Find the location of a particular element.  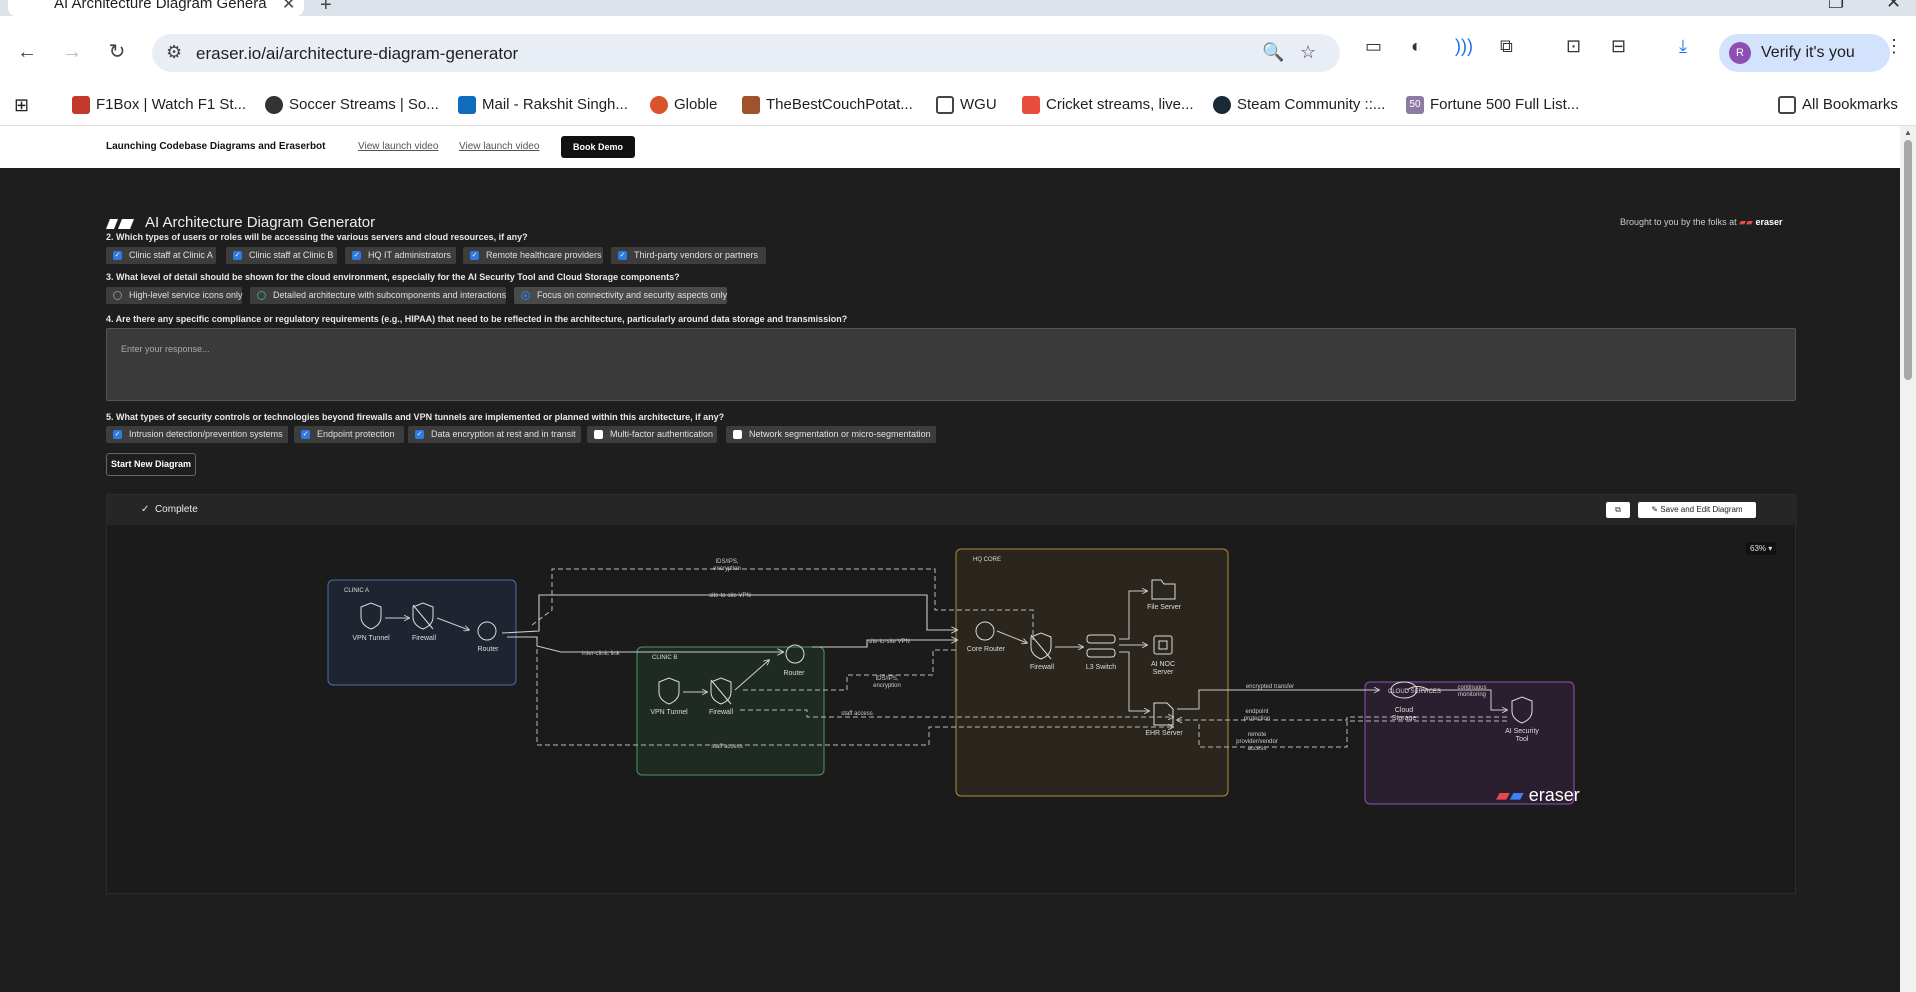

menu-kebab-icon: ⋮ is located at coordinates (1894, 46).